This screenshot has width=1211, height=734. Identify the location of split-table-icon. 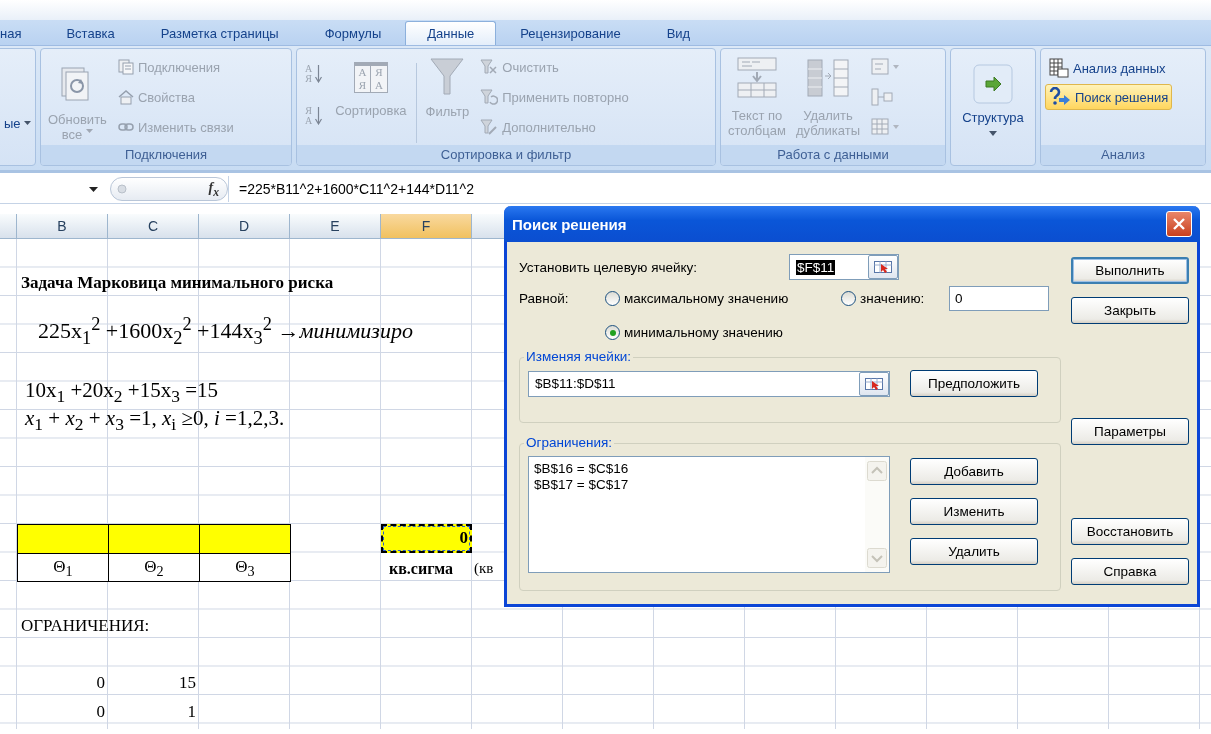
(756, 78).